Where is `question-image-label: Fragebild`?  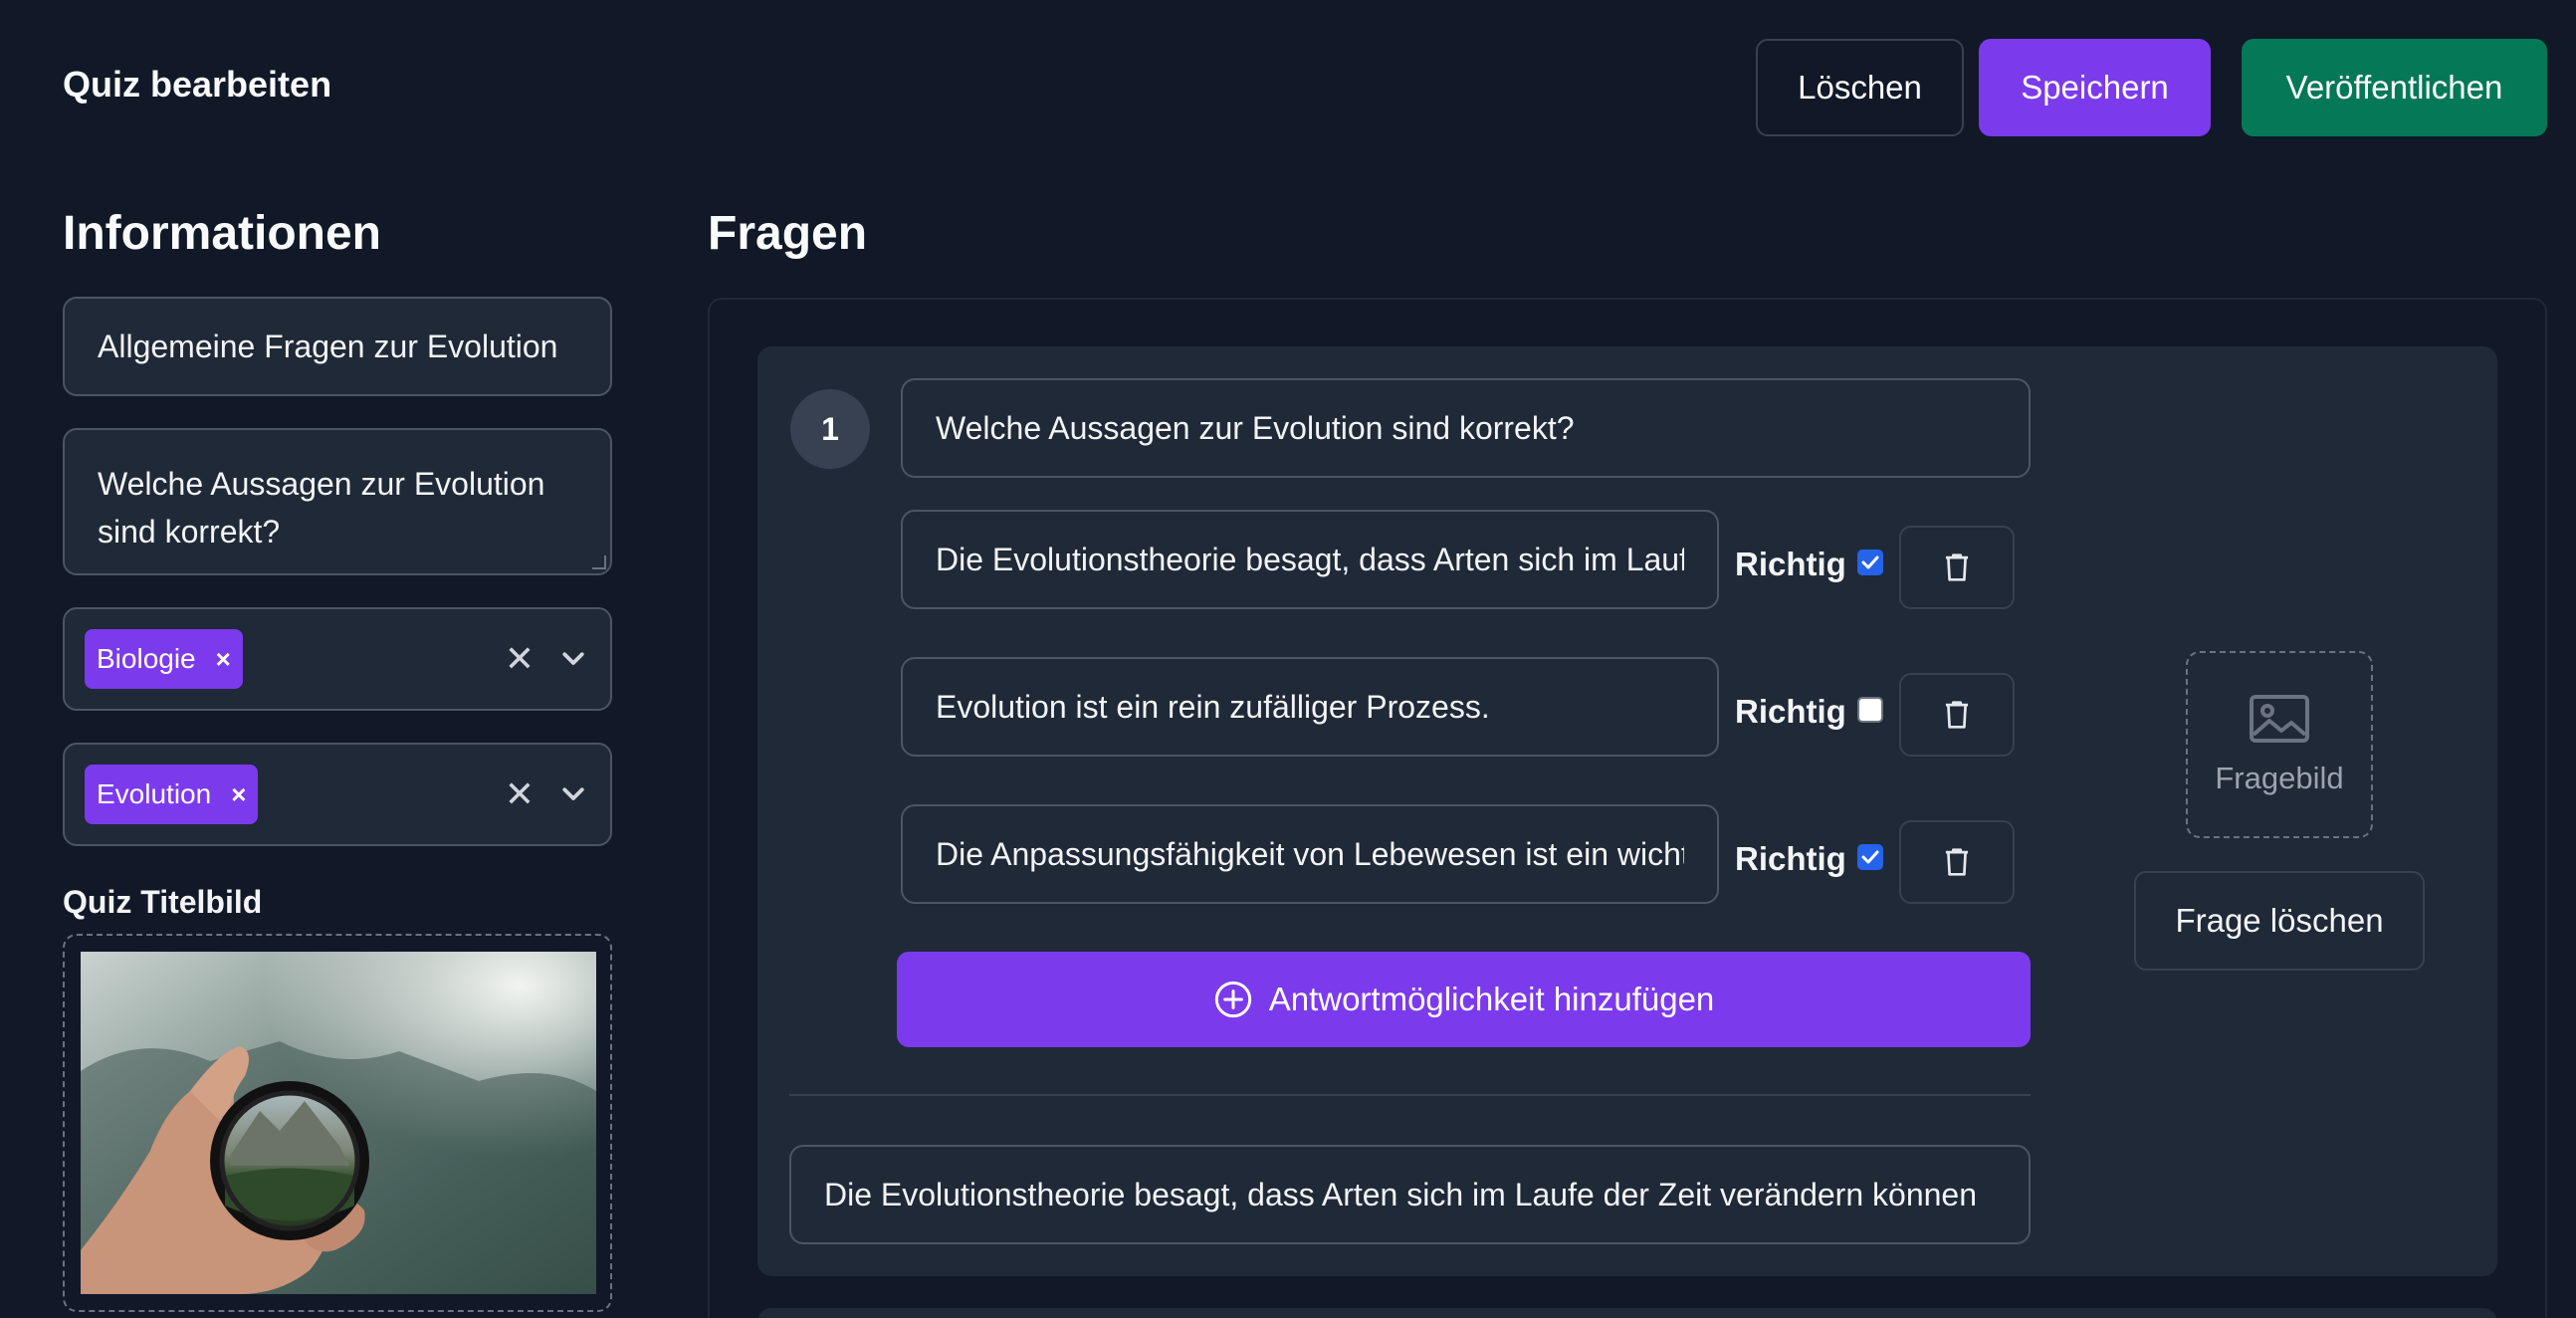 question-image-label: Fragebild is located at coordinates (2279, 778).